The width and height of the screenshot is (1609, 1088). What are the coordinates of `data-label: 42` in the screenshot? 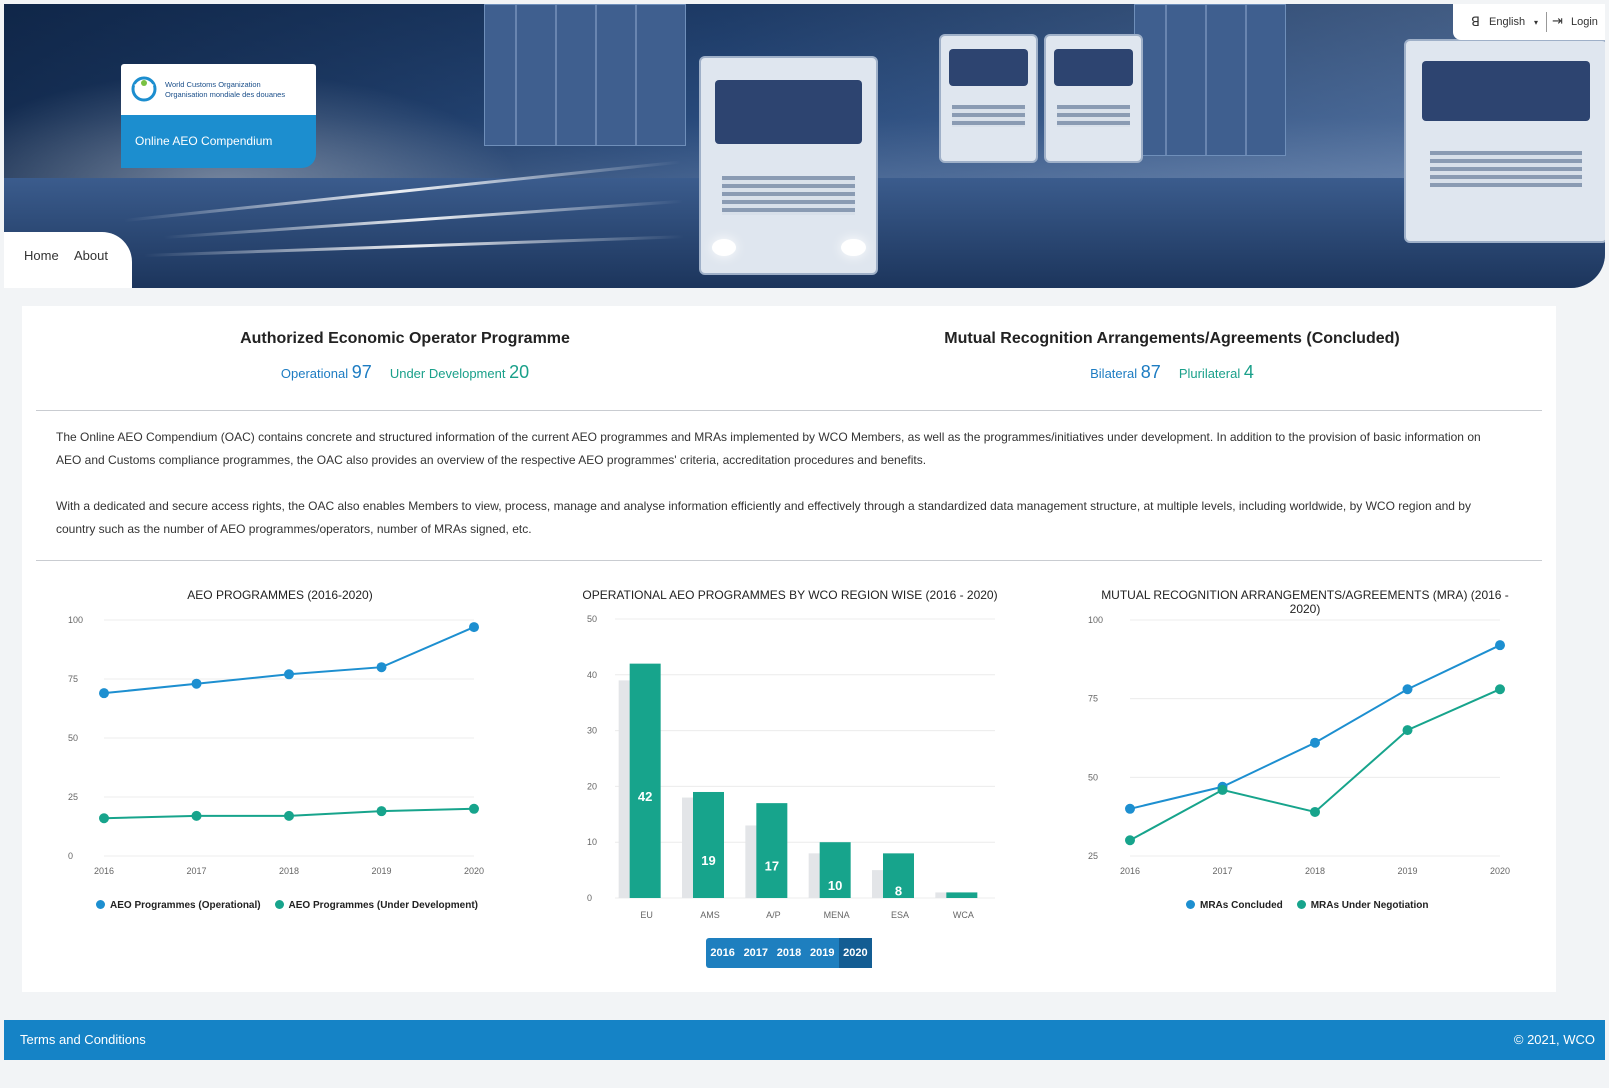 It's located at (645, 796).